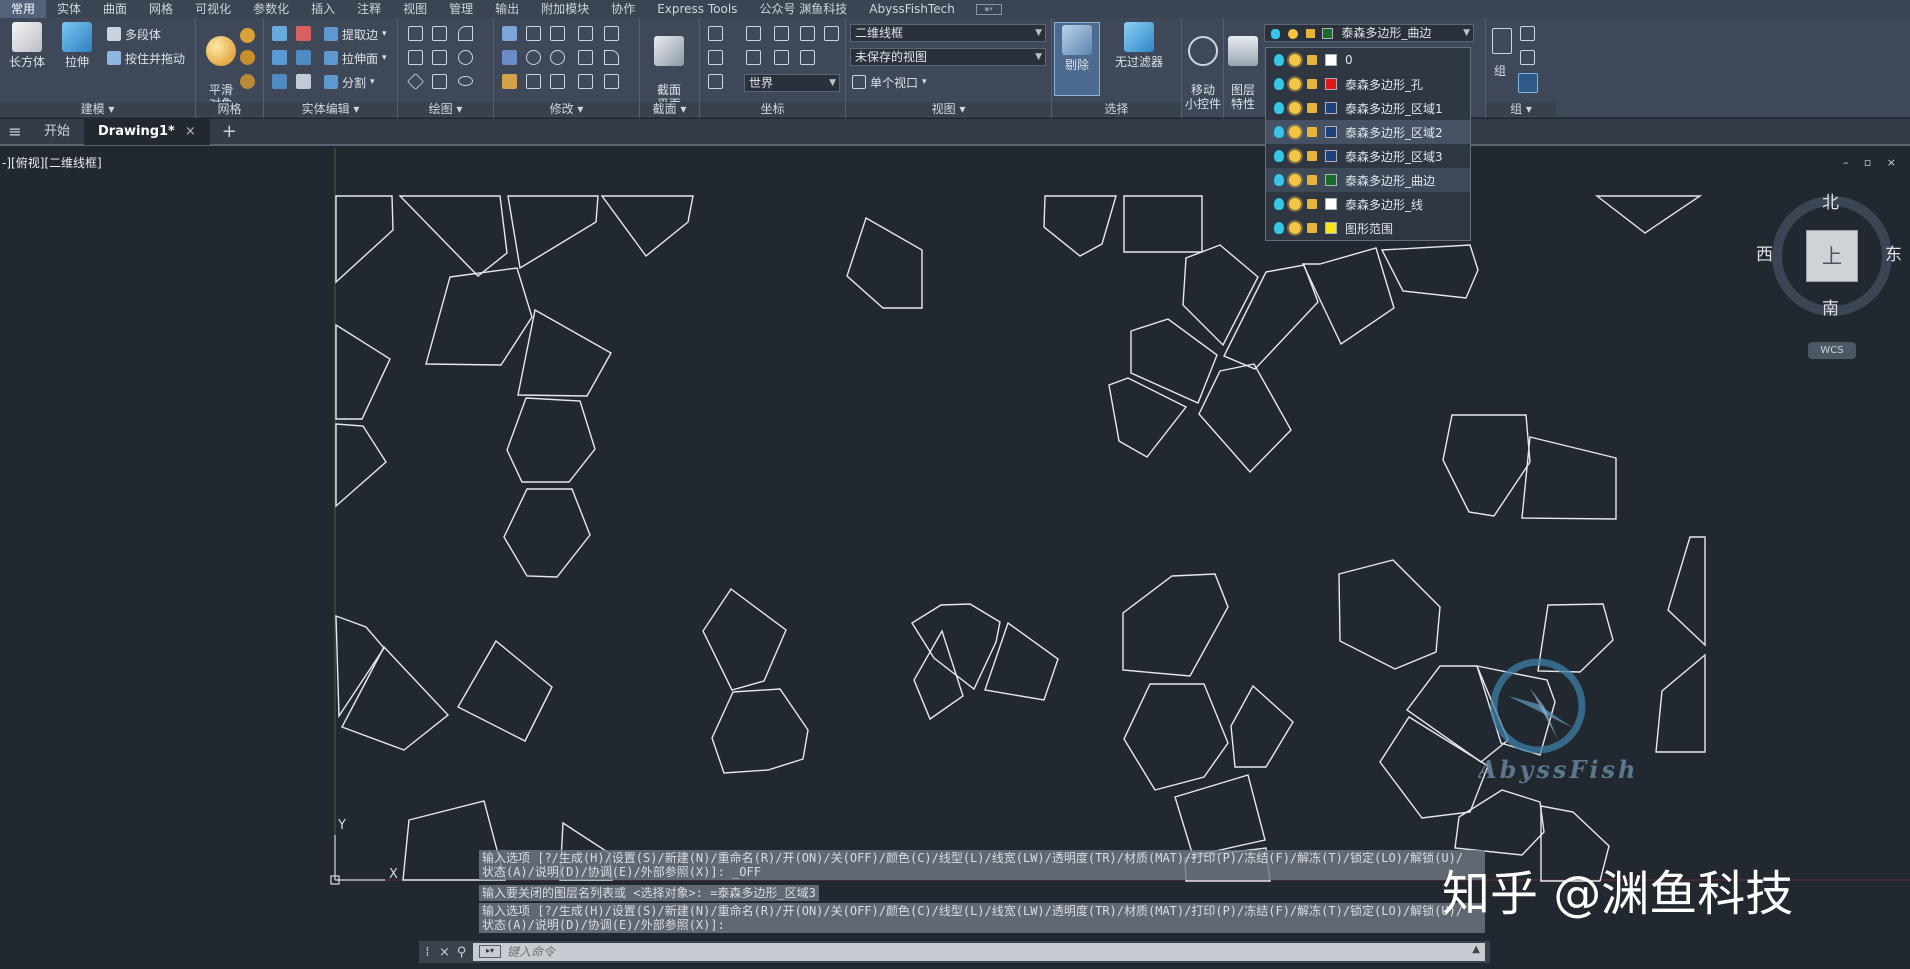  What do you see at coordinates (23, 9) in the screenshot?
I see `menu-home: 常用` at bounding box center [23, 9].